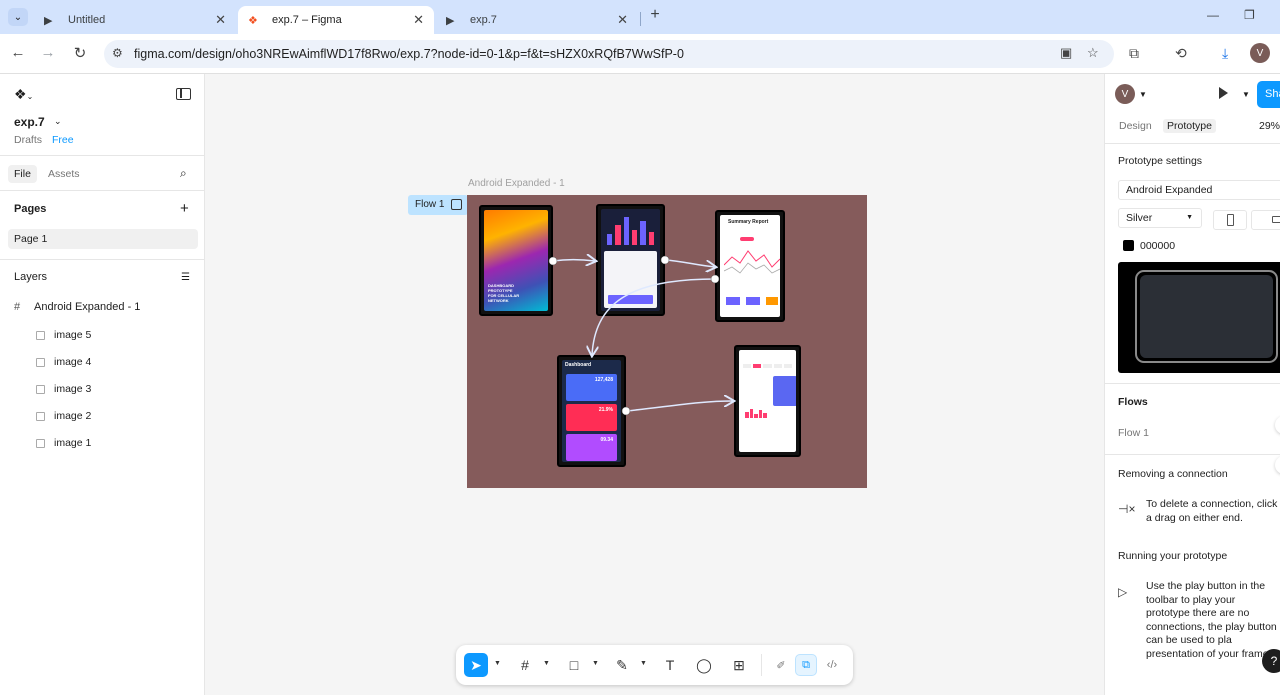  I want to click on extensions-icon: ⧉, so click(1134, 53).